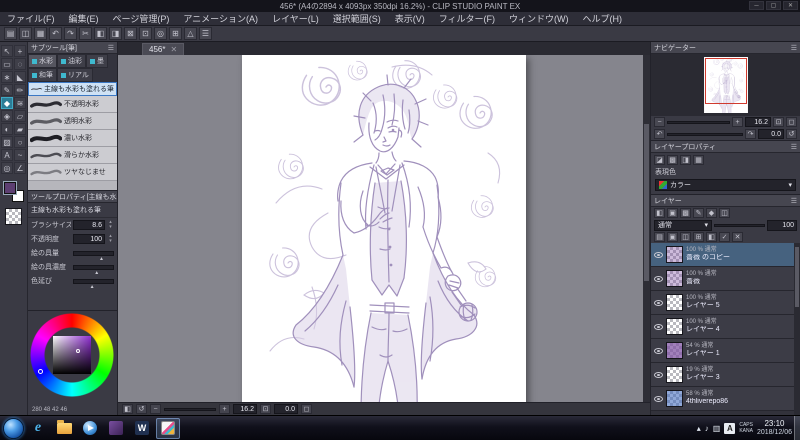  I want to click on brush-item: 透明水彩, so click(72, 121).